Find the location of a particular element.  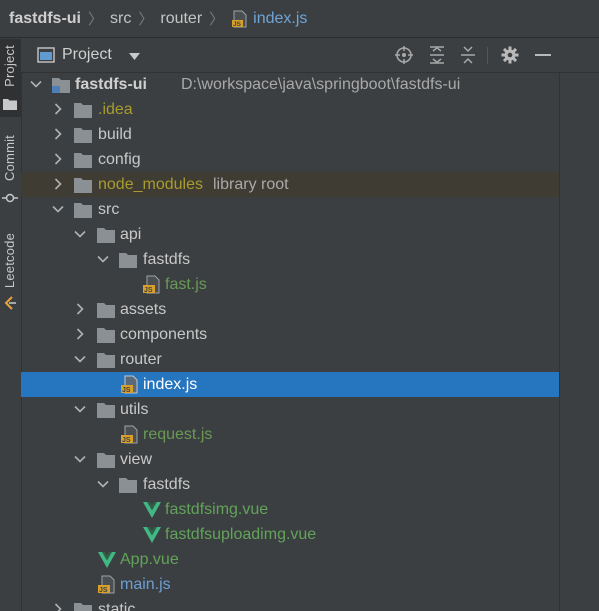

tree-row-build: build is located at coordinates (290, 134).